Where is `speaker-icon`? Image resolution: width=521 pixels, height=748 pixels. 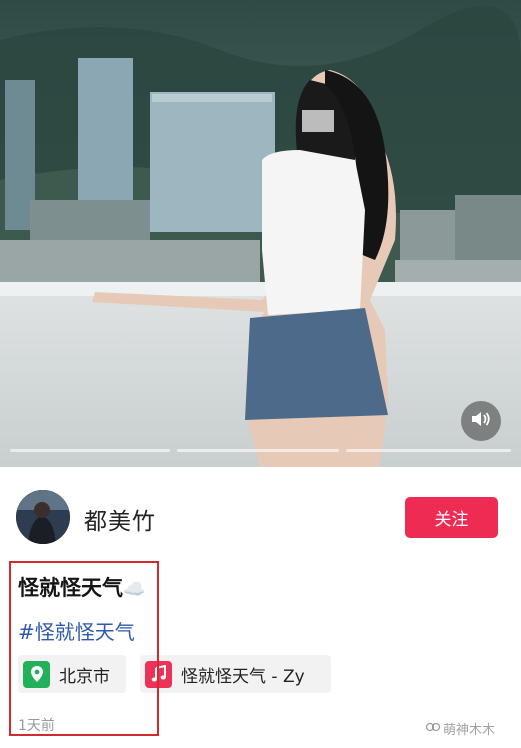
speaker-icon is located at coordinates (481, 421).